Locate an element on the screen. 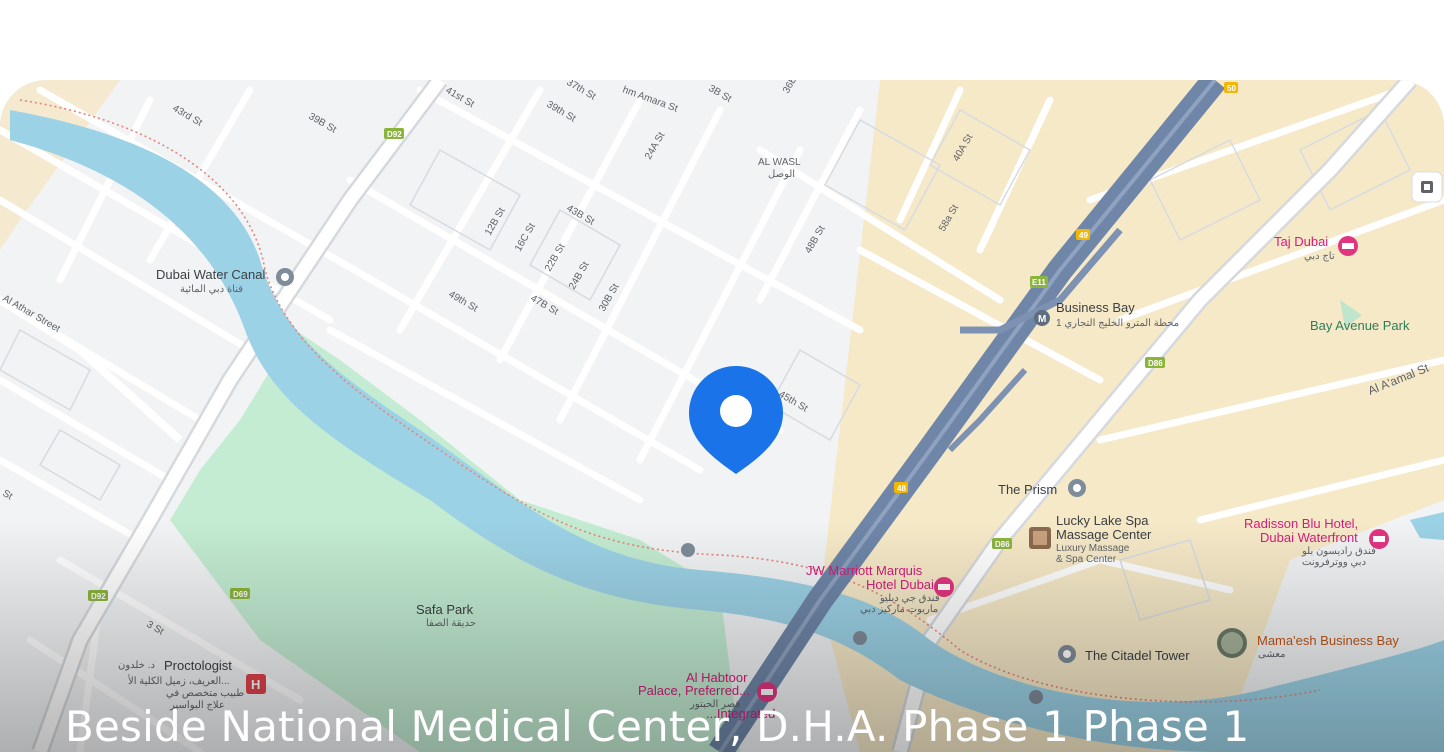 This screenshot has width=1444, height=754. svg-text: 48 is located at coordinates (901, 488).